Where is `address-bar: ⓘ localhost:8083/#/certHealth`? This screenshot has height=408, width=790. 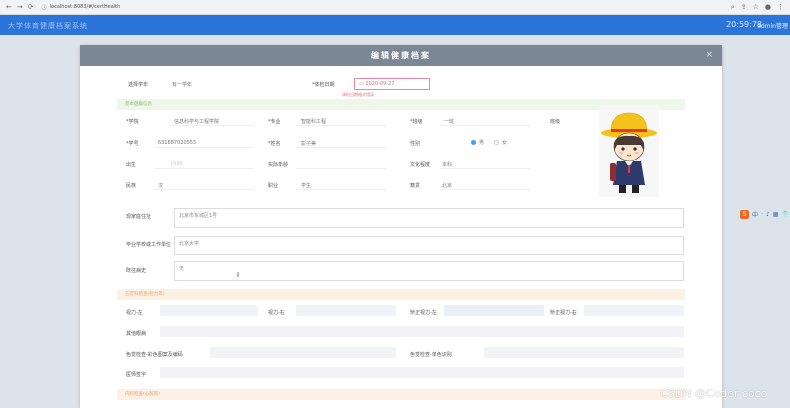
address-bar: ⓘ localhost:8083/#/certHealth is located at coordinates (81, 7).